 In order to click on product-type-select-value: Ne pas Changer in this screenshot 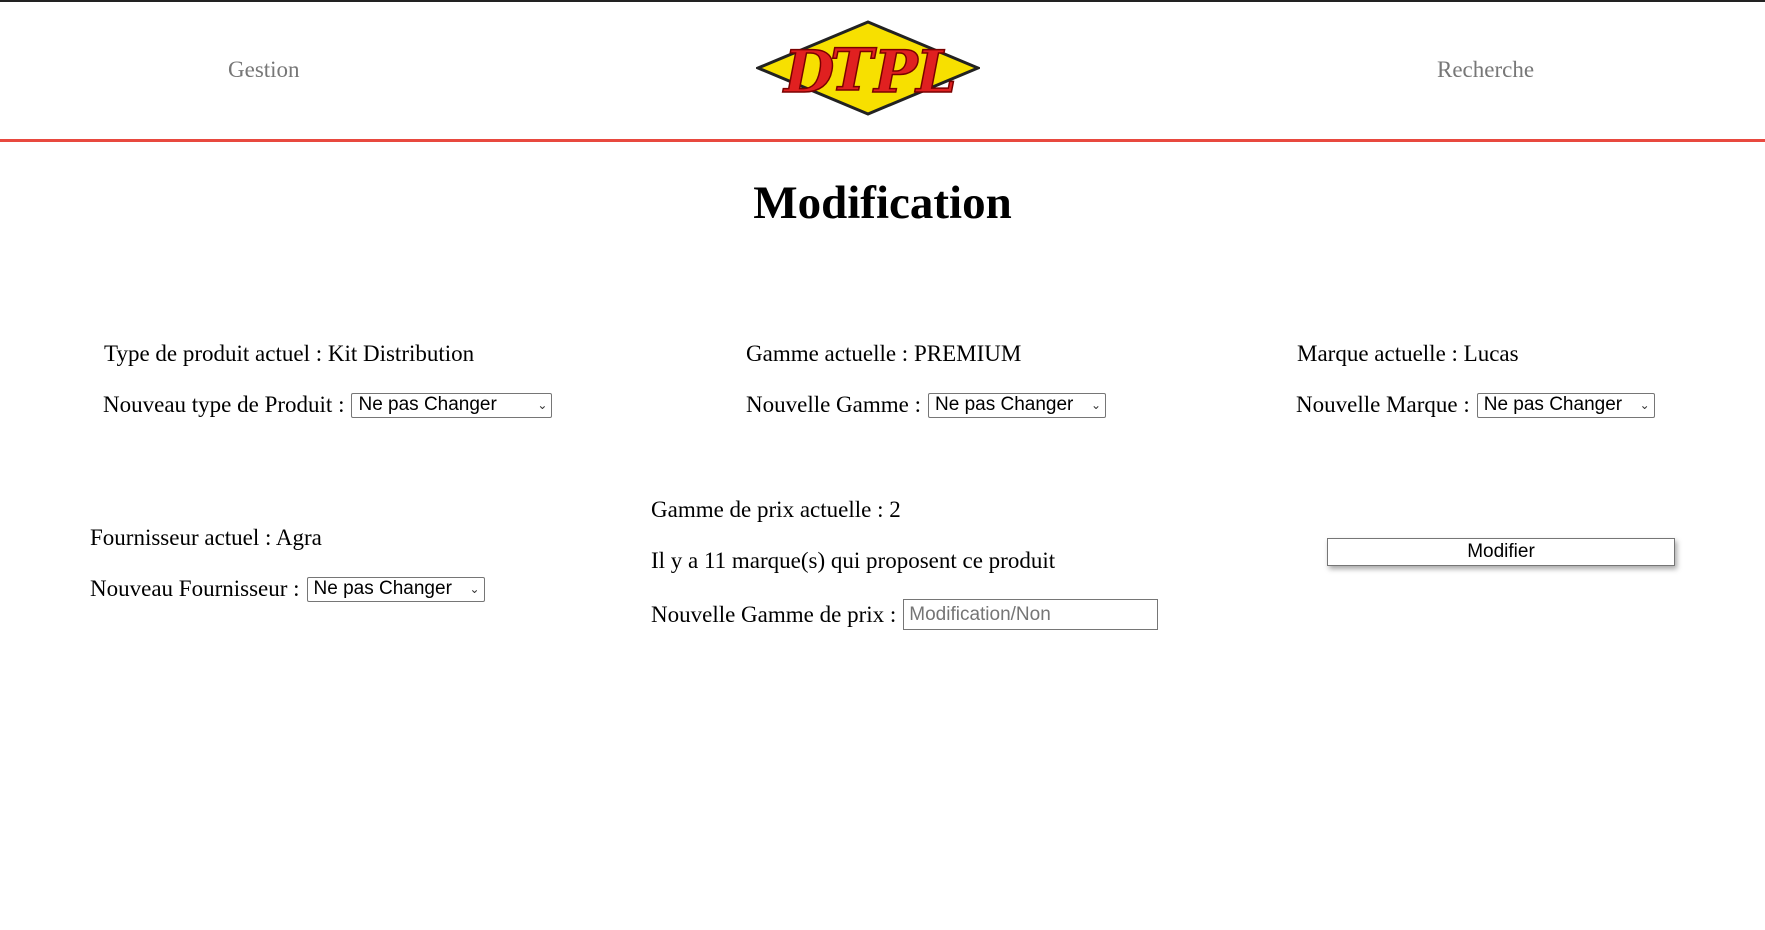, I will do `click(427, 404)`.